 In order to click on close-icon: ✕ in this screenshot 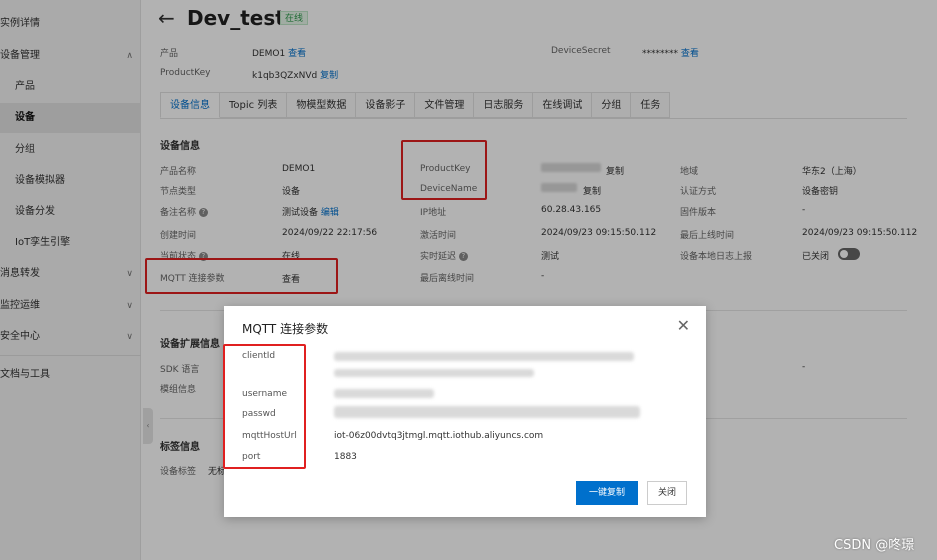, I will do `click(683, 325)`.